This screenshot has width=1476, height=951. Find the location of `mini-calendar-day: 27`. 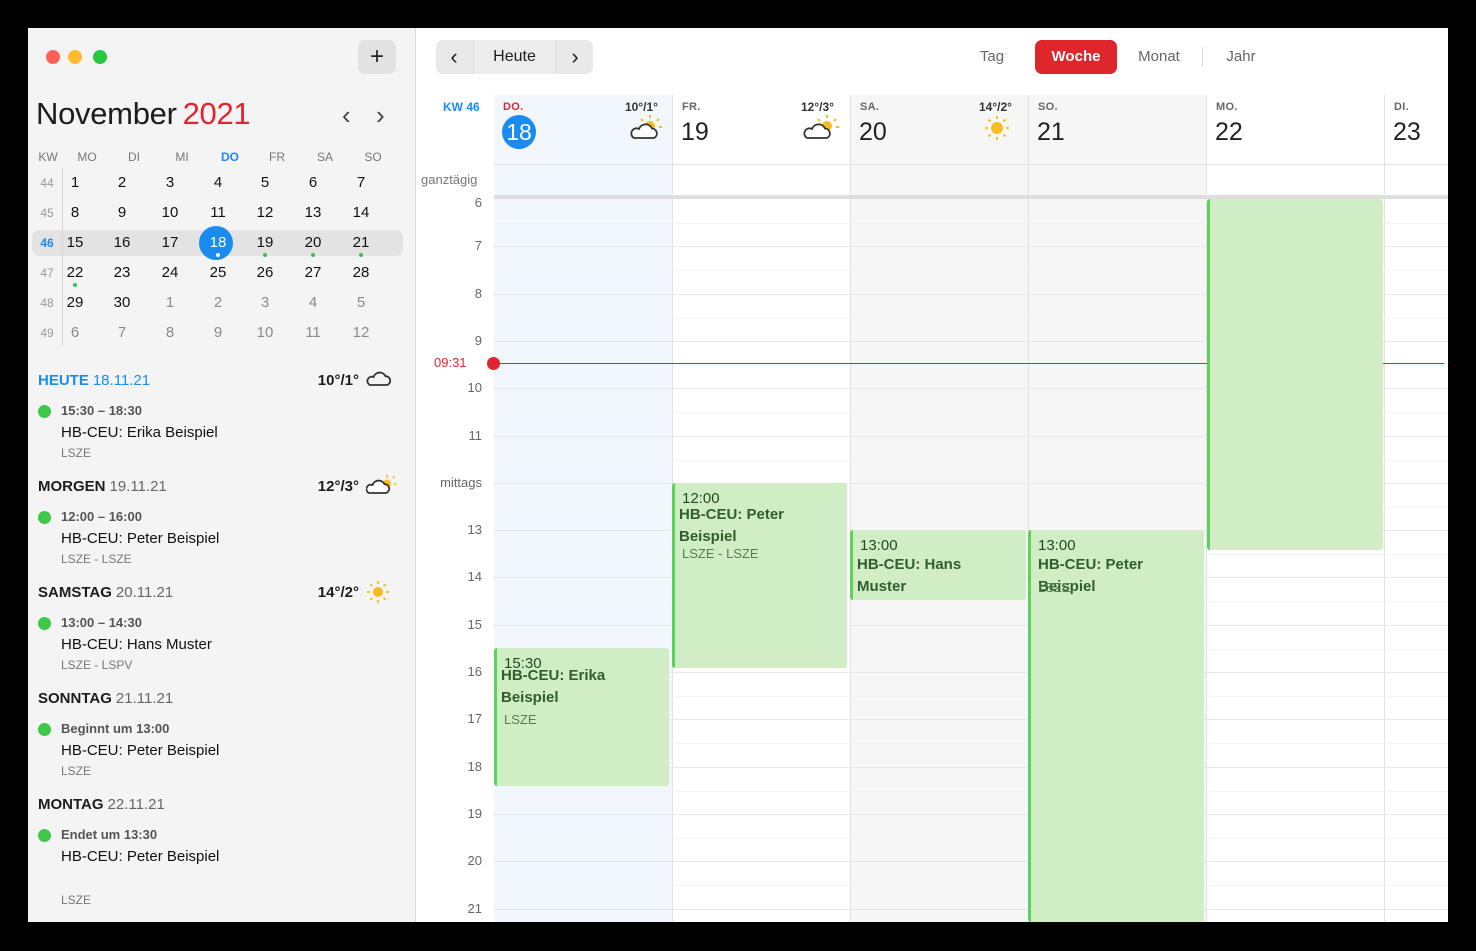

mini-calendar-day: 27 is located at coordinates (313, 273).